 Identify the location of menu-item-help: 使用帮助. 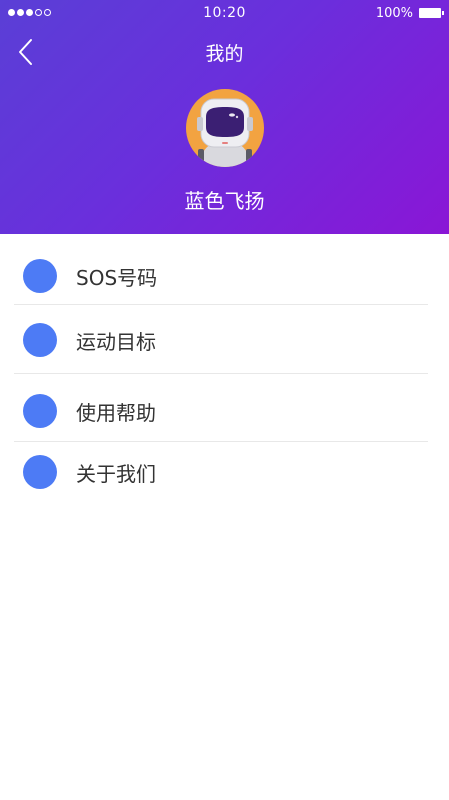
(221, 412).